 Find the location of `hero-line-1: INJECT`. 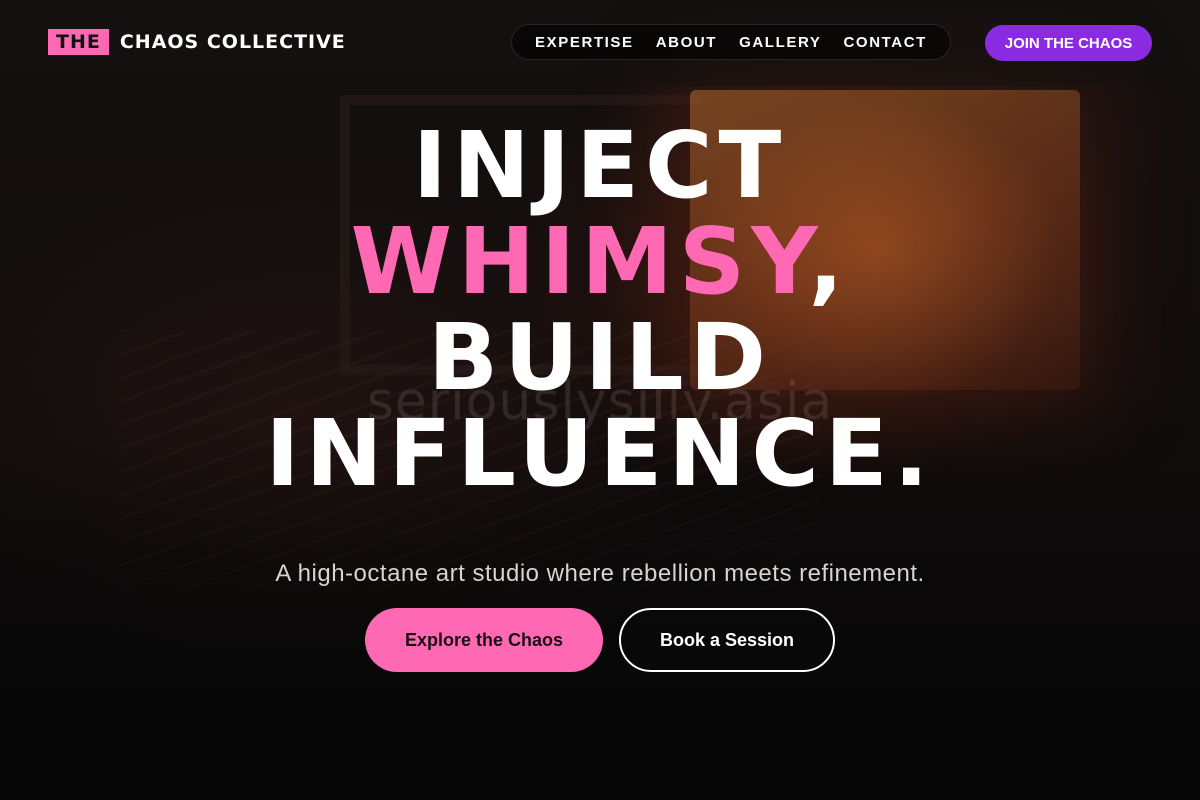

hero-line-1: INJECT is located at coordinates (600, 165).